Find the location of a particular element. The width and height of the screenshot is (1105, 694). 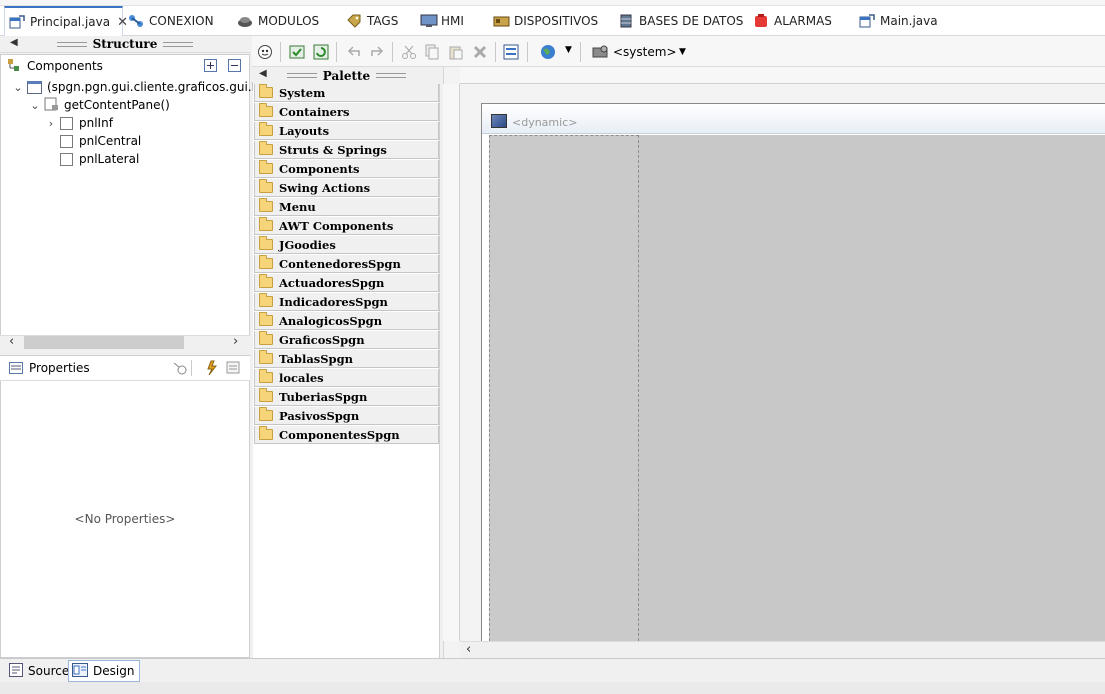

palette-category-label: TablasSpgn is located at coordinates (316, 358).